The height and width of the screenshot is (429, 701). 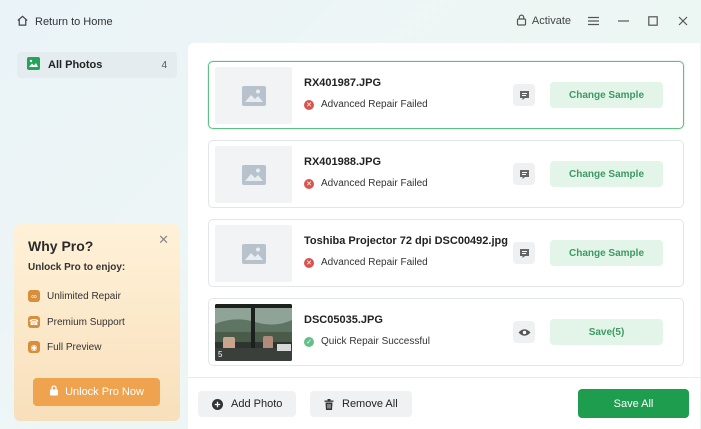 What do you see at coordinates (551, 21) in the screenshot?
I see `activate-label: Activate` at bounding box center [551, 21].